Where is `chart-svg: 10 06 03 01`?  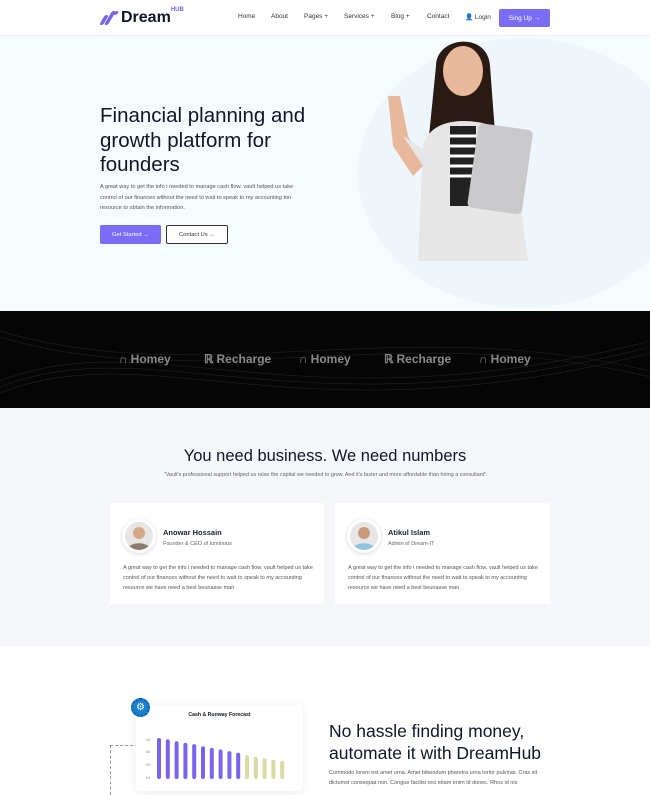
chart-svg: 10 06 03 01 is located at coordinates (215, 758).